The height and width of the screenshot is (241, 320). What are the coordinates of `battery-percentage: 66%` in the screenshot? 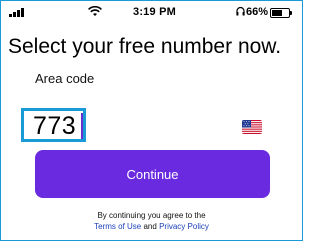 It's located at (257, 12).